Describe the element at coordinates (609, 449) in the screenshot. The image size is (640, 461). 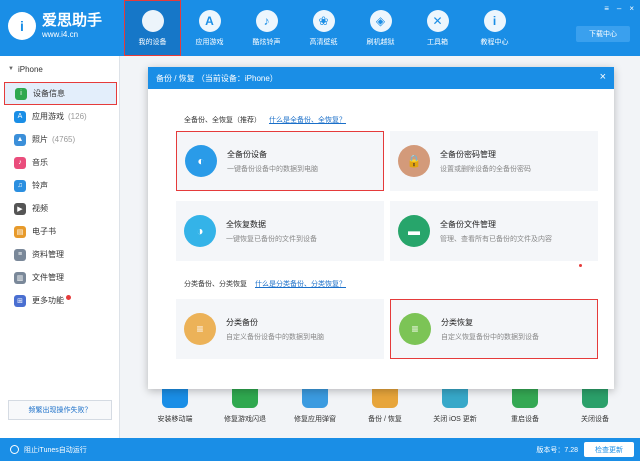
I see `check-update-button: 检查更新` at that location.